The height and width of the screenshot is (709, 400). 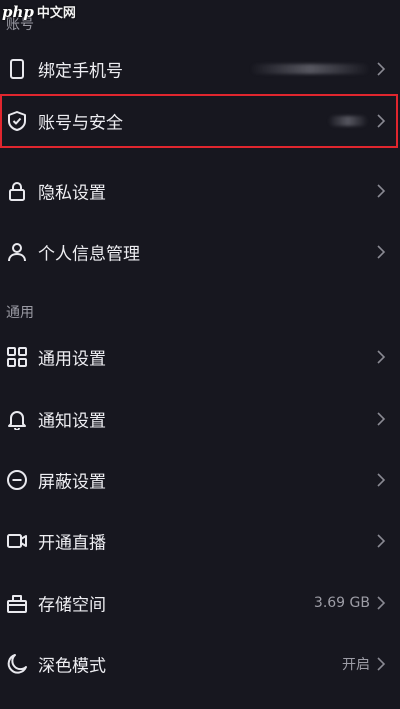 What do you see at coordinates (80, 71) in the screenshot?
I see `settings-item-label: 绑定手机号` at bounding box center [80, 71].